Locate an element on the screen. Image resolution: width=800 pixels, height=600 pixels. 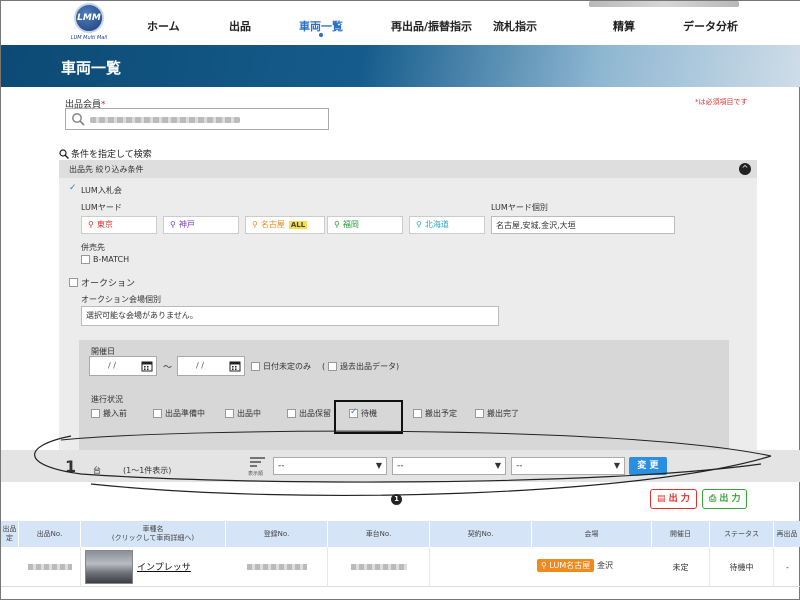
yard-tokyo-button: ⚲ 東京 is located at coordinates (119, 225).